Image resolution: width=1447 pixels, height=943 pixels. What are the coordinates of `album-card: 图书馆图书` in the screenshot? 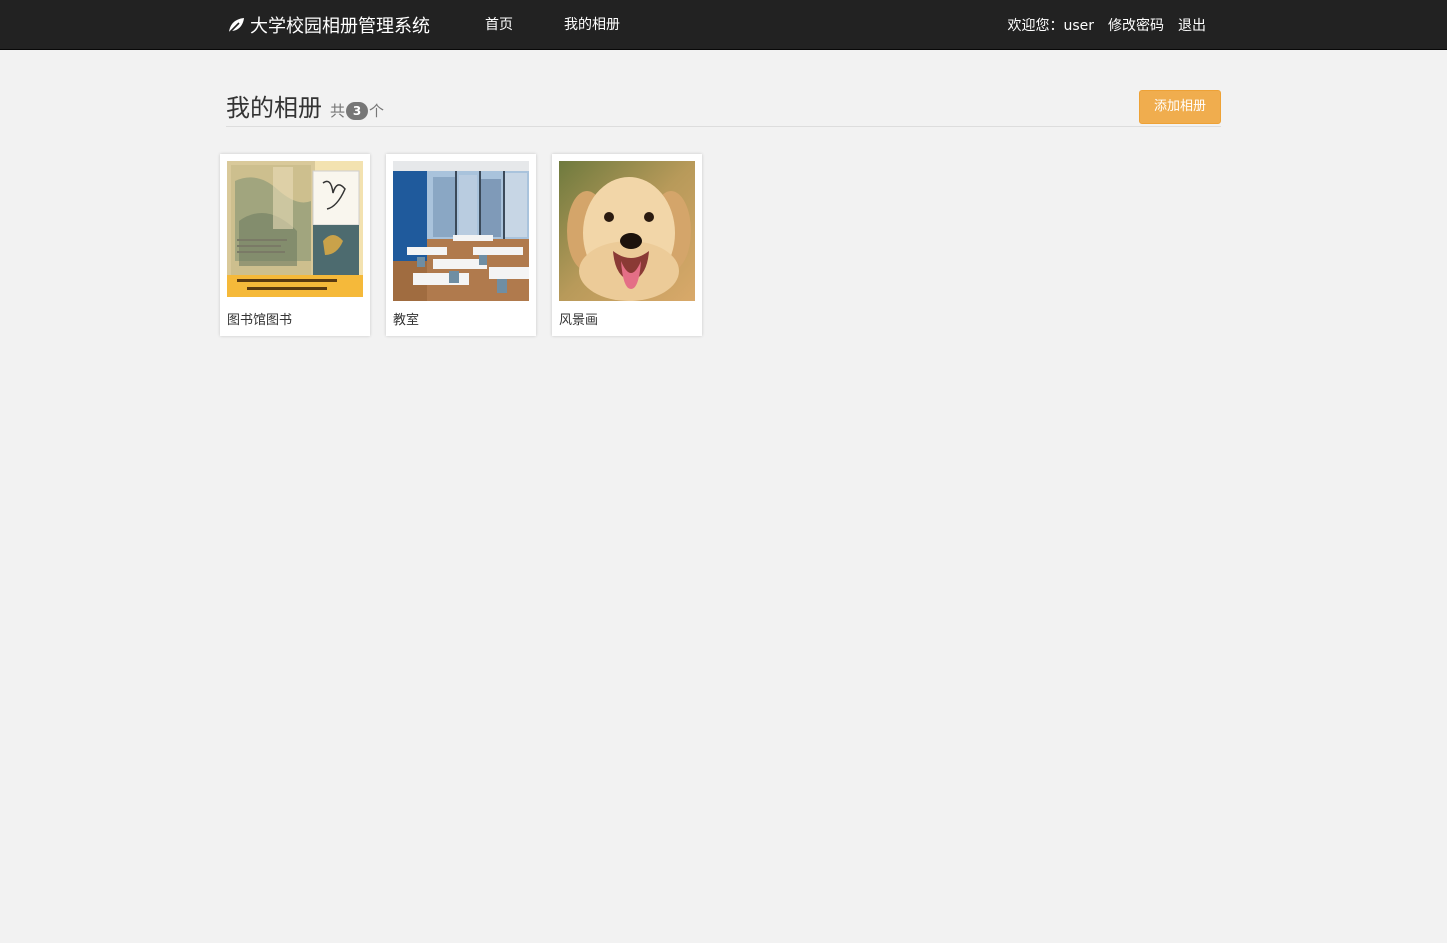 It's located at (295, 245).